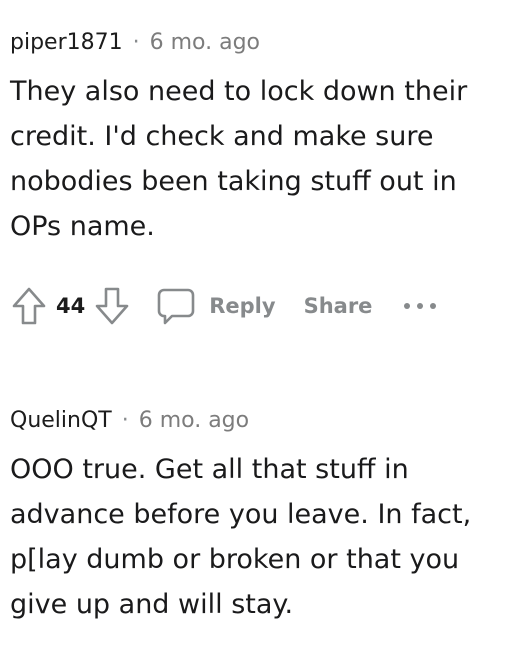  Describe the element at coordinates (71, 306) in the screenshot. I see `vote-count: 44` at that location.